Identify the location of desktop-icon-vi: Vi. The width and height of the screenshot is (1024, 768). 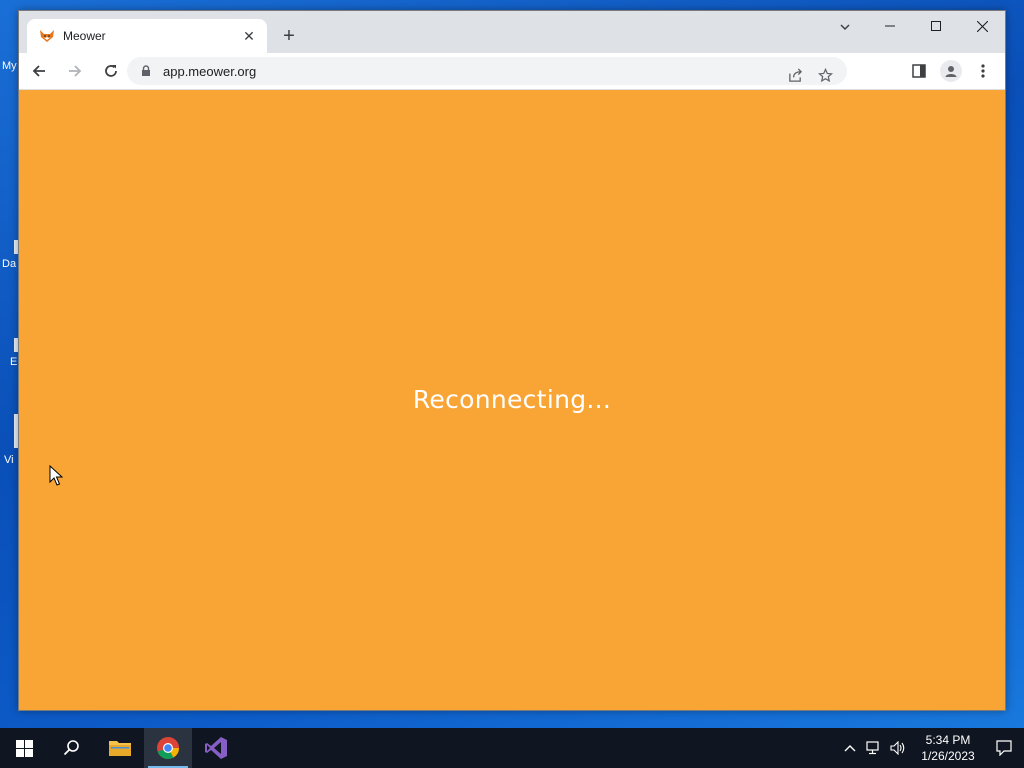
(9, 440).